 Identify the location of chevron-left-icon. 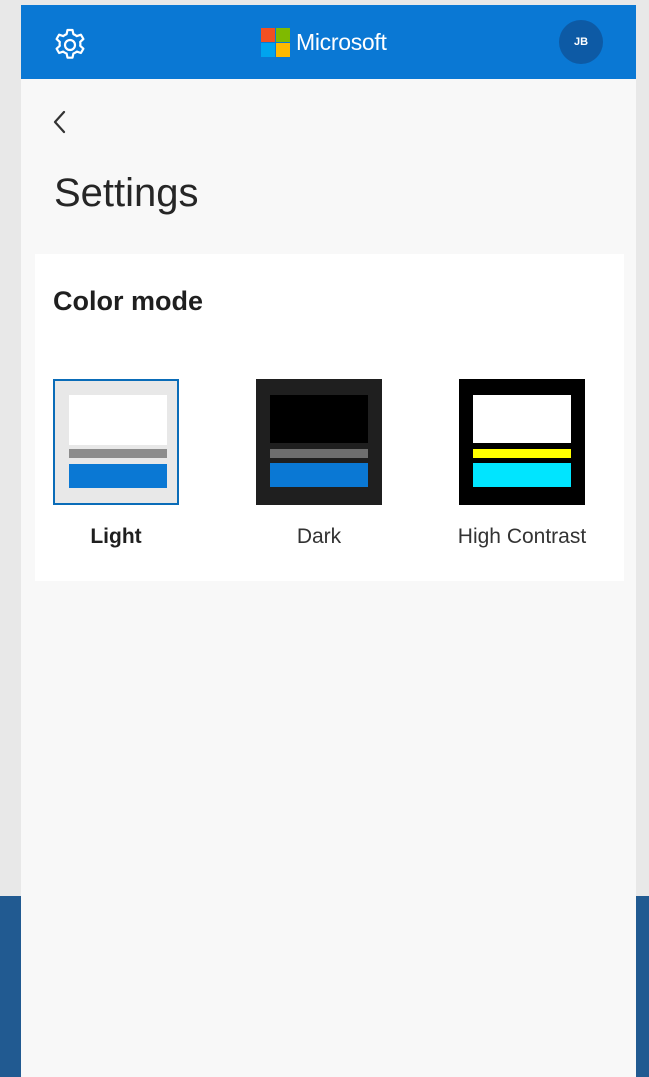
(61, 122).